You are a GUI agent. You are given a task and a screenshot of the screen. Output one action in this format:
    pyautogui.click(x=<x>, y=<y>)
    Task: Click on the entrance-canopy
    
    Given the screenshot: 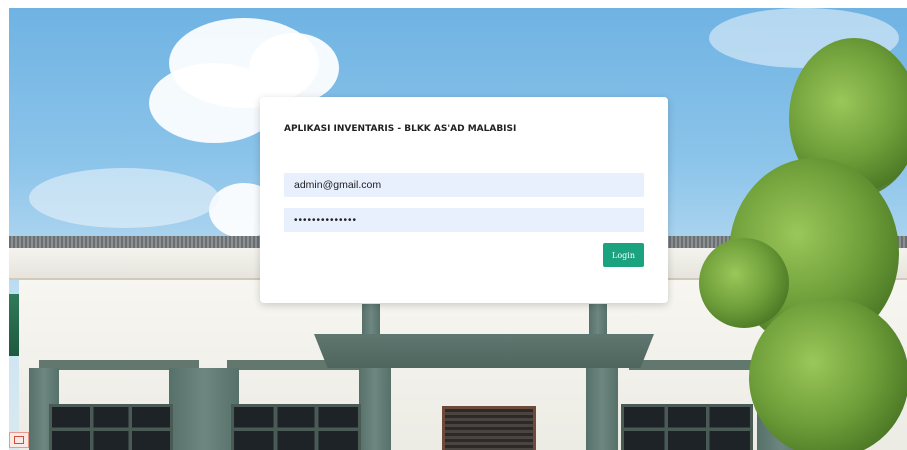 What is the action you would take?
    pyautogui.click(x=484, y=351)
    